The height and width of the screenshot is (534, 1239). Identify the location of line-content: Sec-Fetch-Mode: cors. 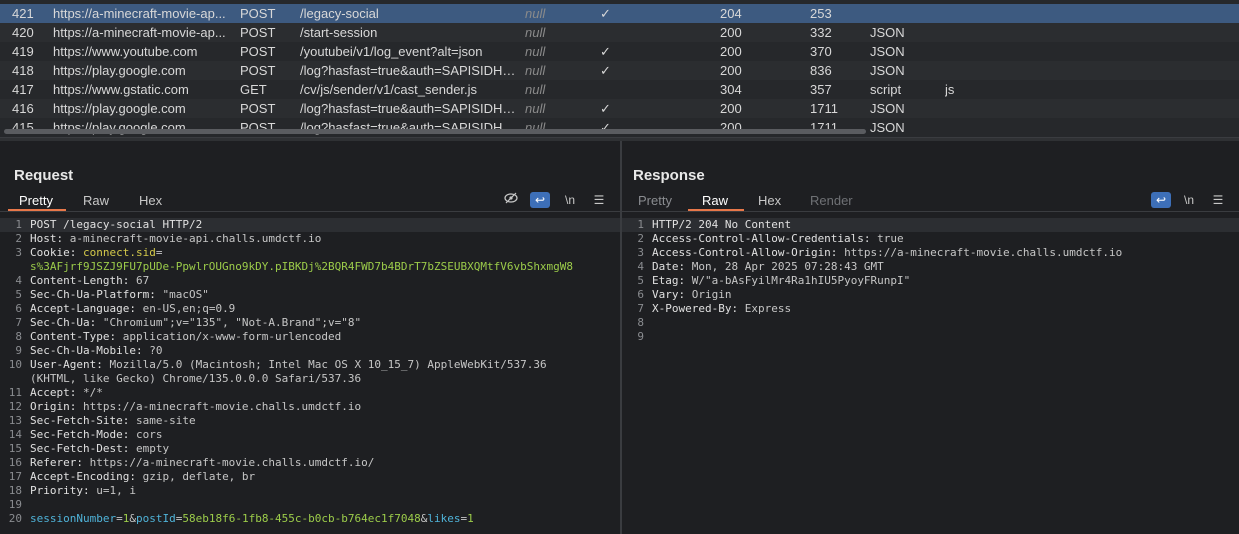
(96, 435).